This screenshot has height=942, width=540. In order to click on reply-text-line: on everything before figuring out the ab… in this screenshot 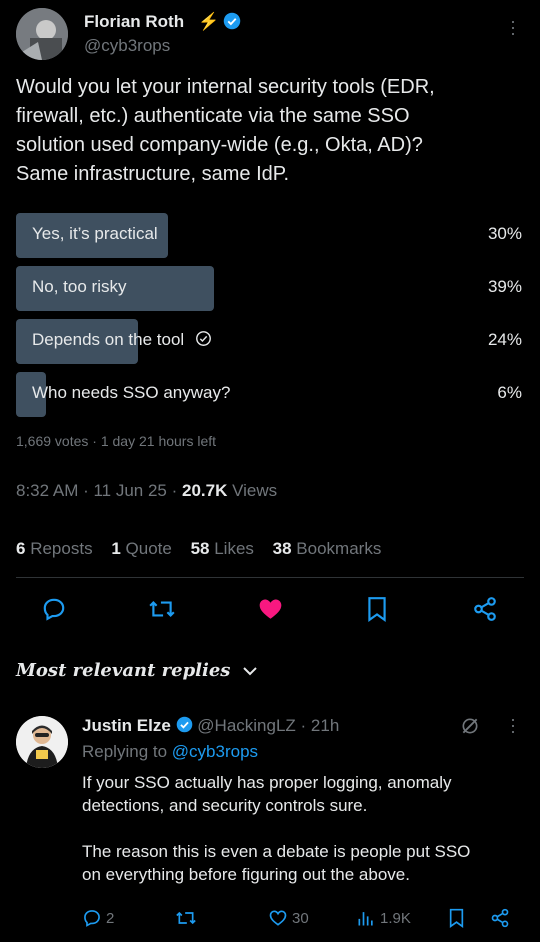, I will do `click(246, 874)`.